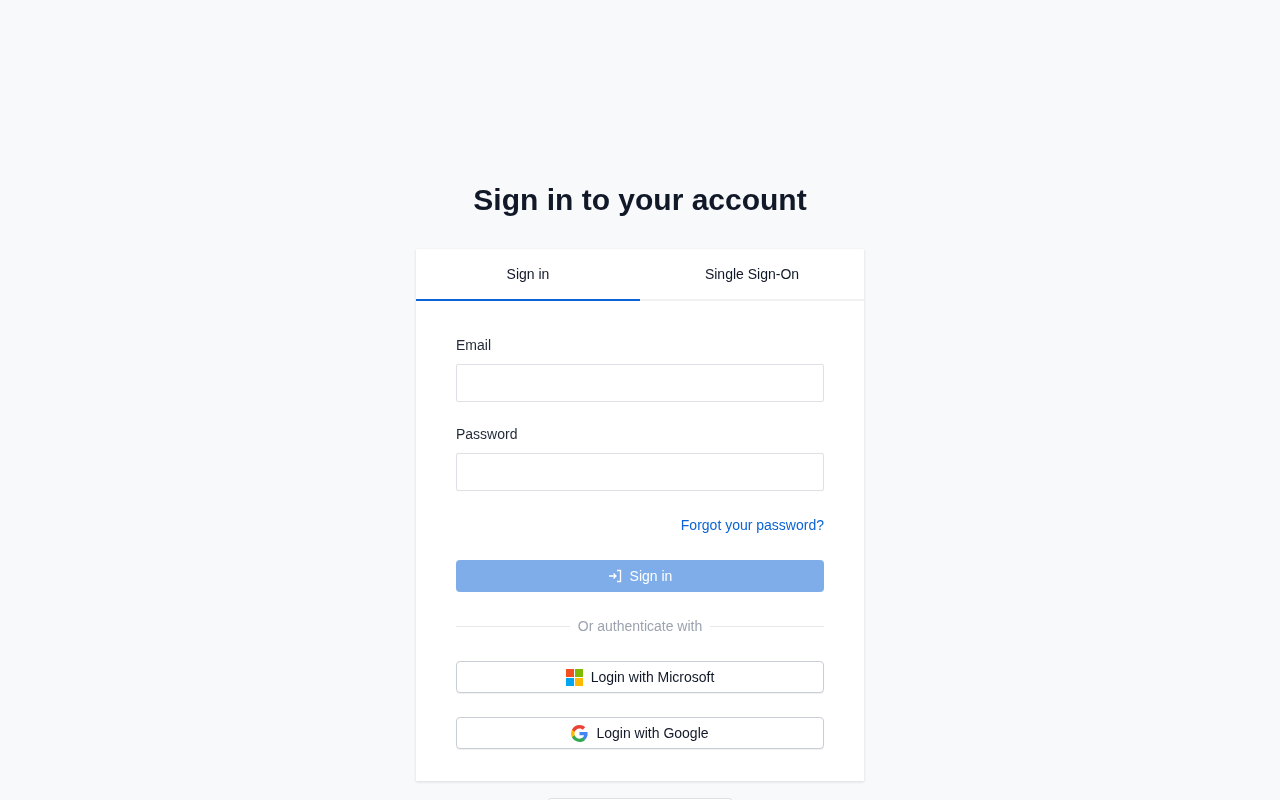 The width and height of the screenshot is (1280, 800). I want to click on password-field, so click(640, 472).